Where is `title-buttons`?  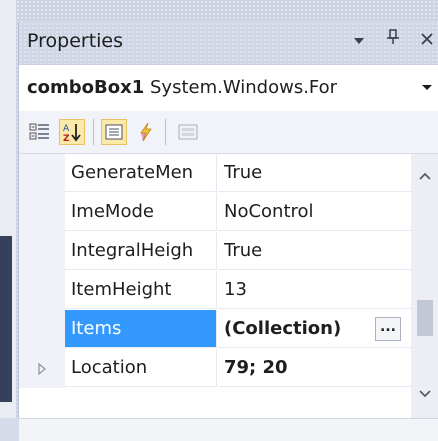 title-buttons is located at coordinates (393, 40).